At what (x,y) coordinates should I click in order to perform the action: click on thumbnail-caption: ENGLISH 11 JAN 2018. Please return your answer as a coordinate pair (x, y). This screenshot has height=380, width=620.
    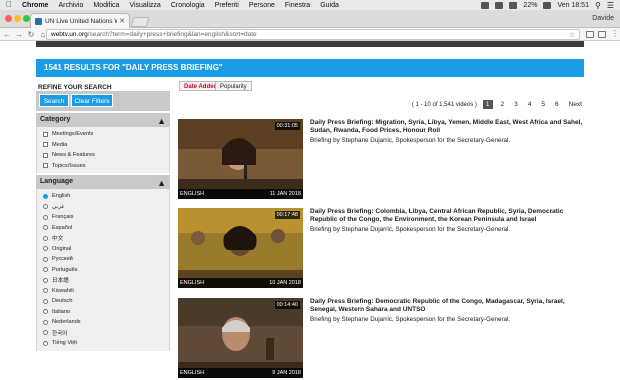
    Looking at the image, I should click on (240, 194).